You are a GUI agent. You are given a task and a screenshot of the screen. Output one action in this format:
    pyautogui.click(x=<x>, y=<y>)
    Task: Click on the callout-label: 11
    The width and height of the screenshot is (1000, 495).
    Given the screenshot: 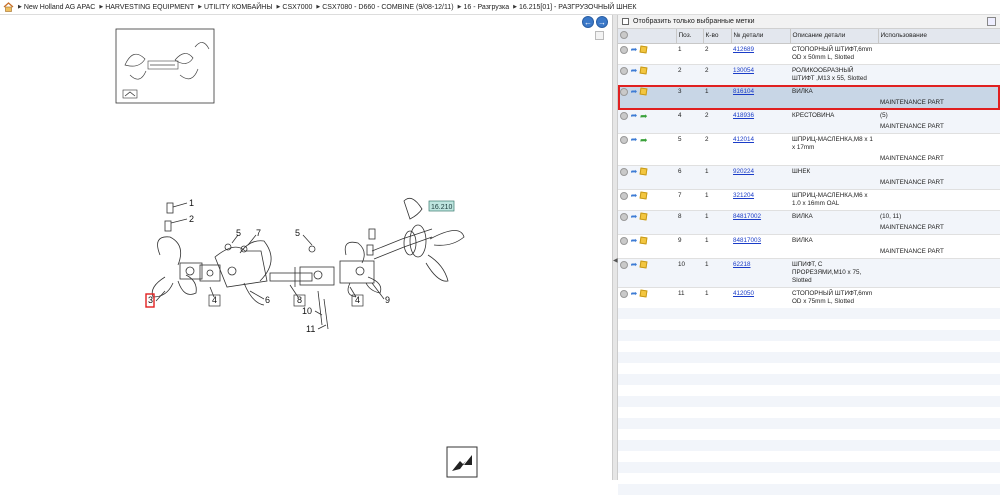 What is the action you would take?
    pyautogui.click(x=310, y=329)
    